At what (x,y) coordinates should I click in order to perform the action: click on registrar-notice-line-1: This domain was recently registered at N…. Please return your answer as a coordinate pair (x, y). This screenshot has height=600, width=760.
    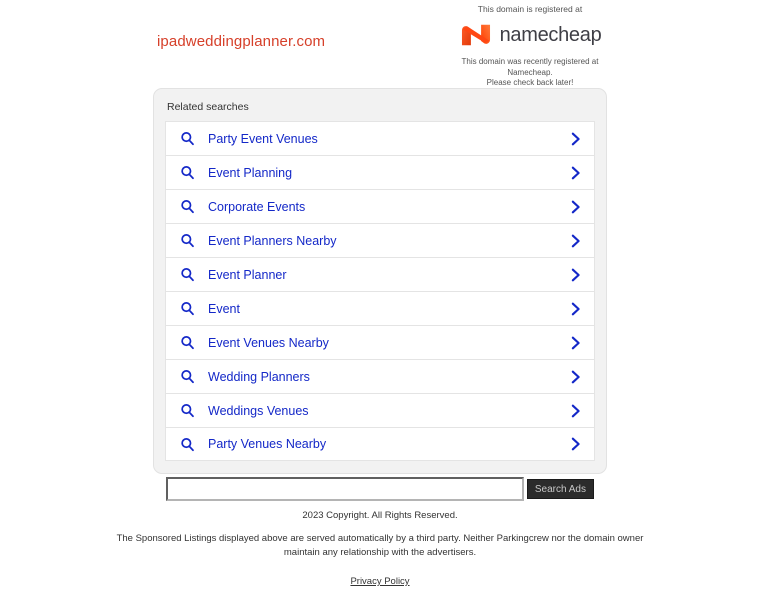
    Looking at the image, I should click on (530, 67).